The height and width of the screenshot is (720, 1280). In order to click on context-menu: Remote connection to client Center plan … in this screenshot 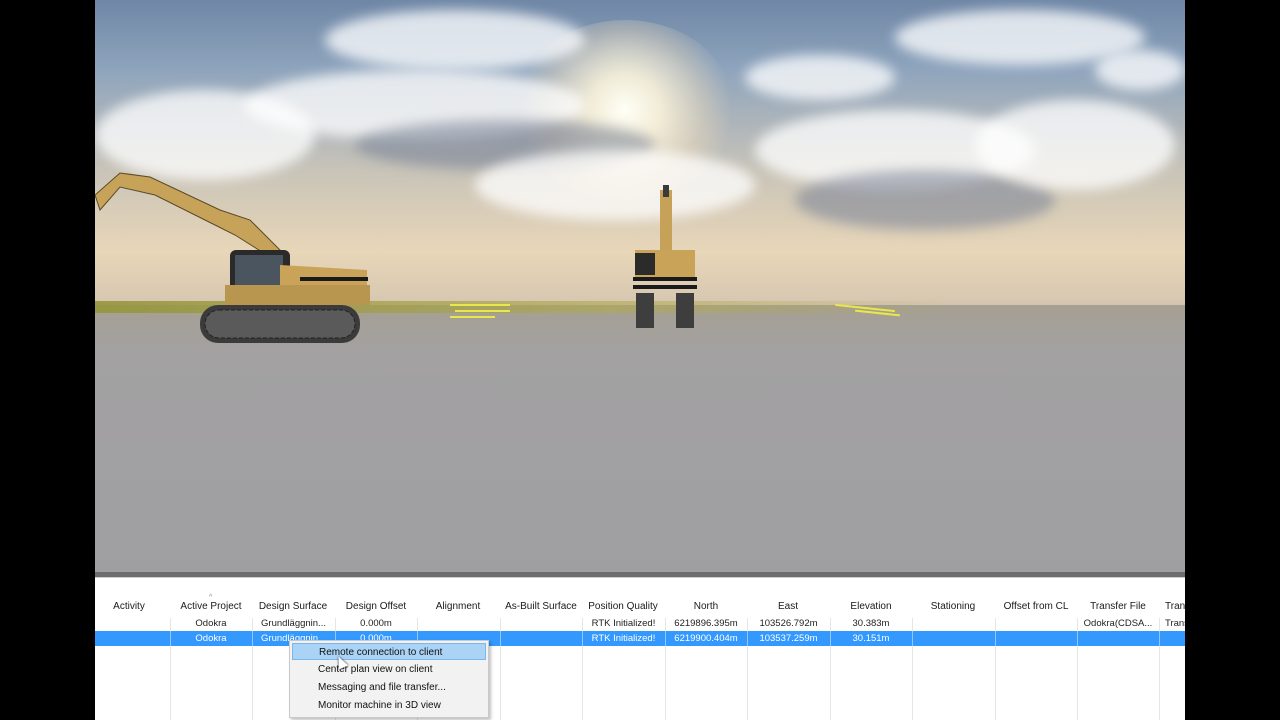, I will do `click(389, 679)`.